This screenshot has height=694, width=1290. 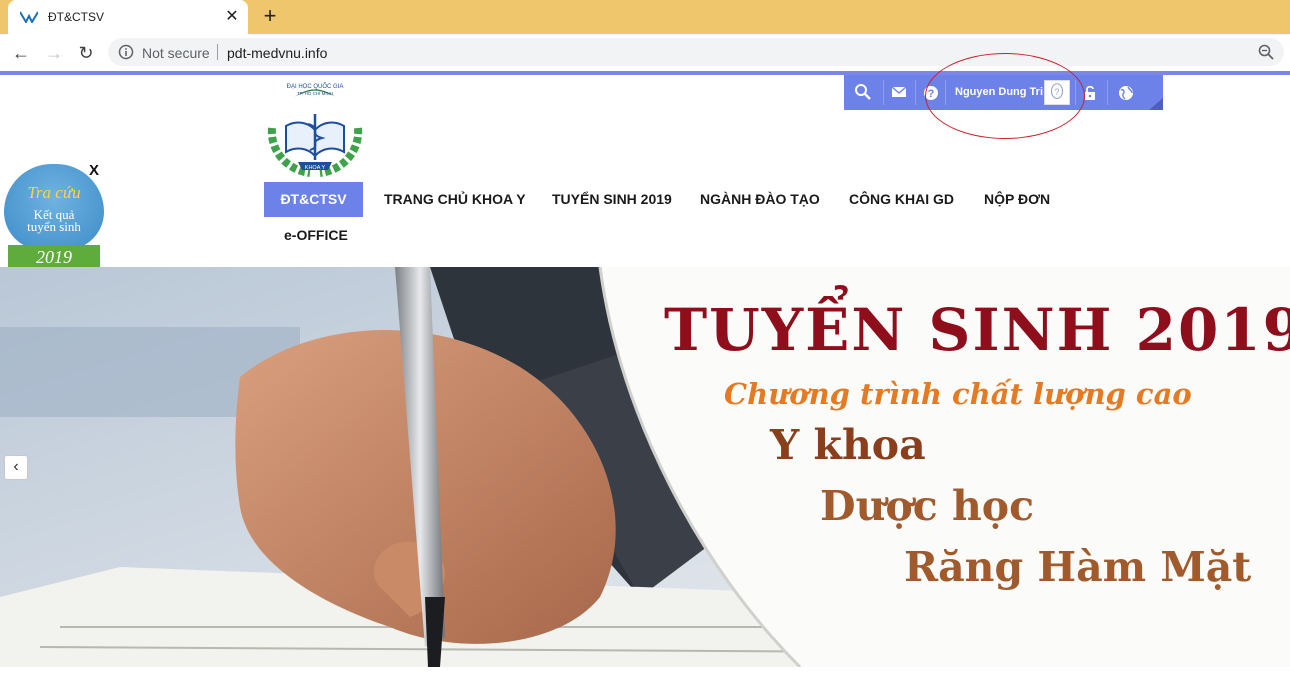 What do you see at coordinates (54, 226) in the screenshot?
I see `promo-line-3: tuyển sinh` at bounding box center [54, 226].